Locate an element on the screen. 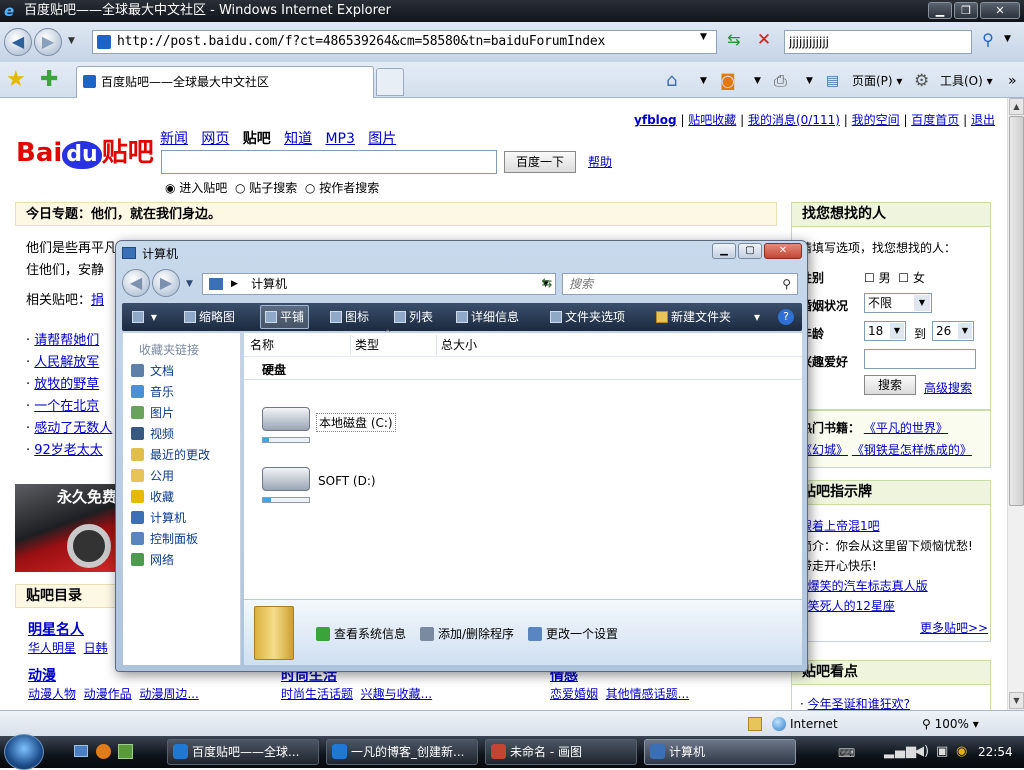 Image resolution: width=1024 pixels, height=770 pixels. favorites-link: 贴吧收藏 is located at coordinates (712, 120).